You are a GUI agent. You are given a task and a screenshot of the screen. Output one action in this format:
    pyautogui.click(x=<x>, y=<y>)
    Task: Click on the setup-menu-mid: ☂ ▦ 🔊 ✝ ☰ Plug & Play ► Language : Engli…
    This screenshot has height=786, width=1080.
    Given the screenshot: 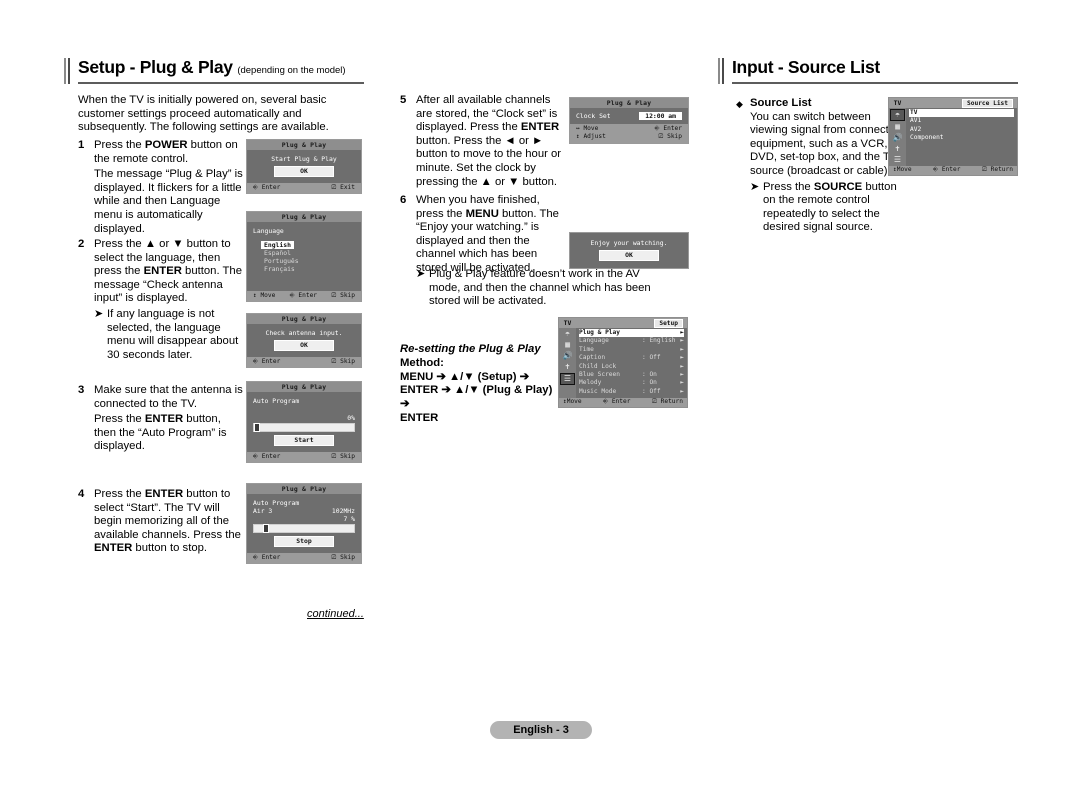 What is the action you would take?
    pyautogui.click(x=623, y=363)
    